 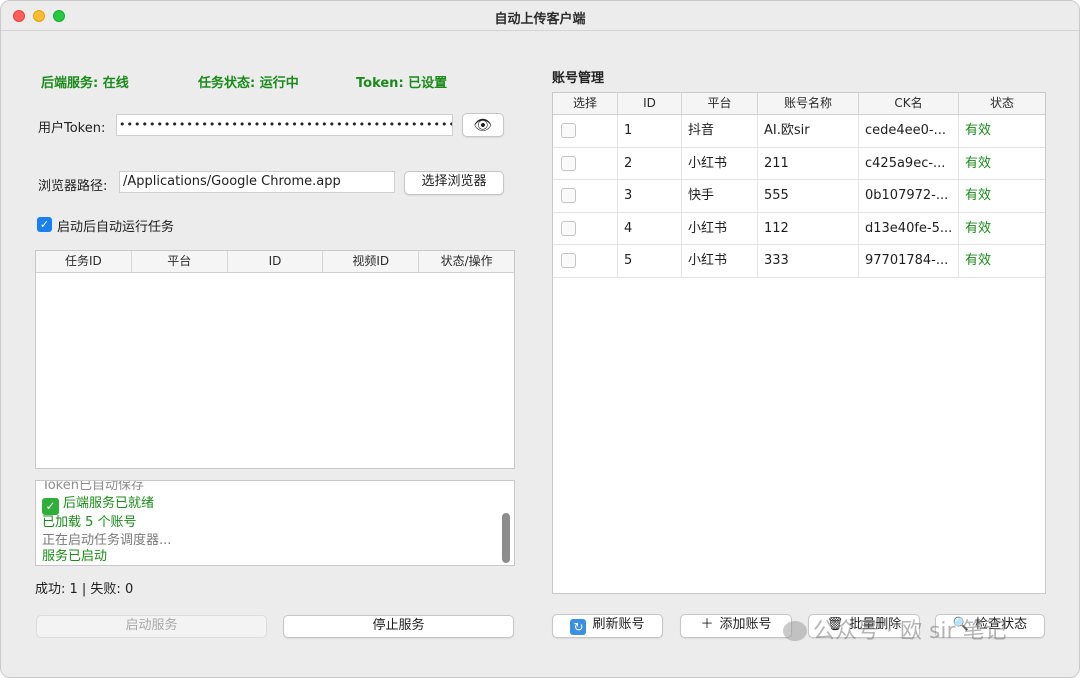 I want to click on table-row: 5 小红书 333 97701784-... 有效, so click(x=799, y=261).